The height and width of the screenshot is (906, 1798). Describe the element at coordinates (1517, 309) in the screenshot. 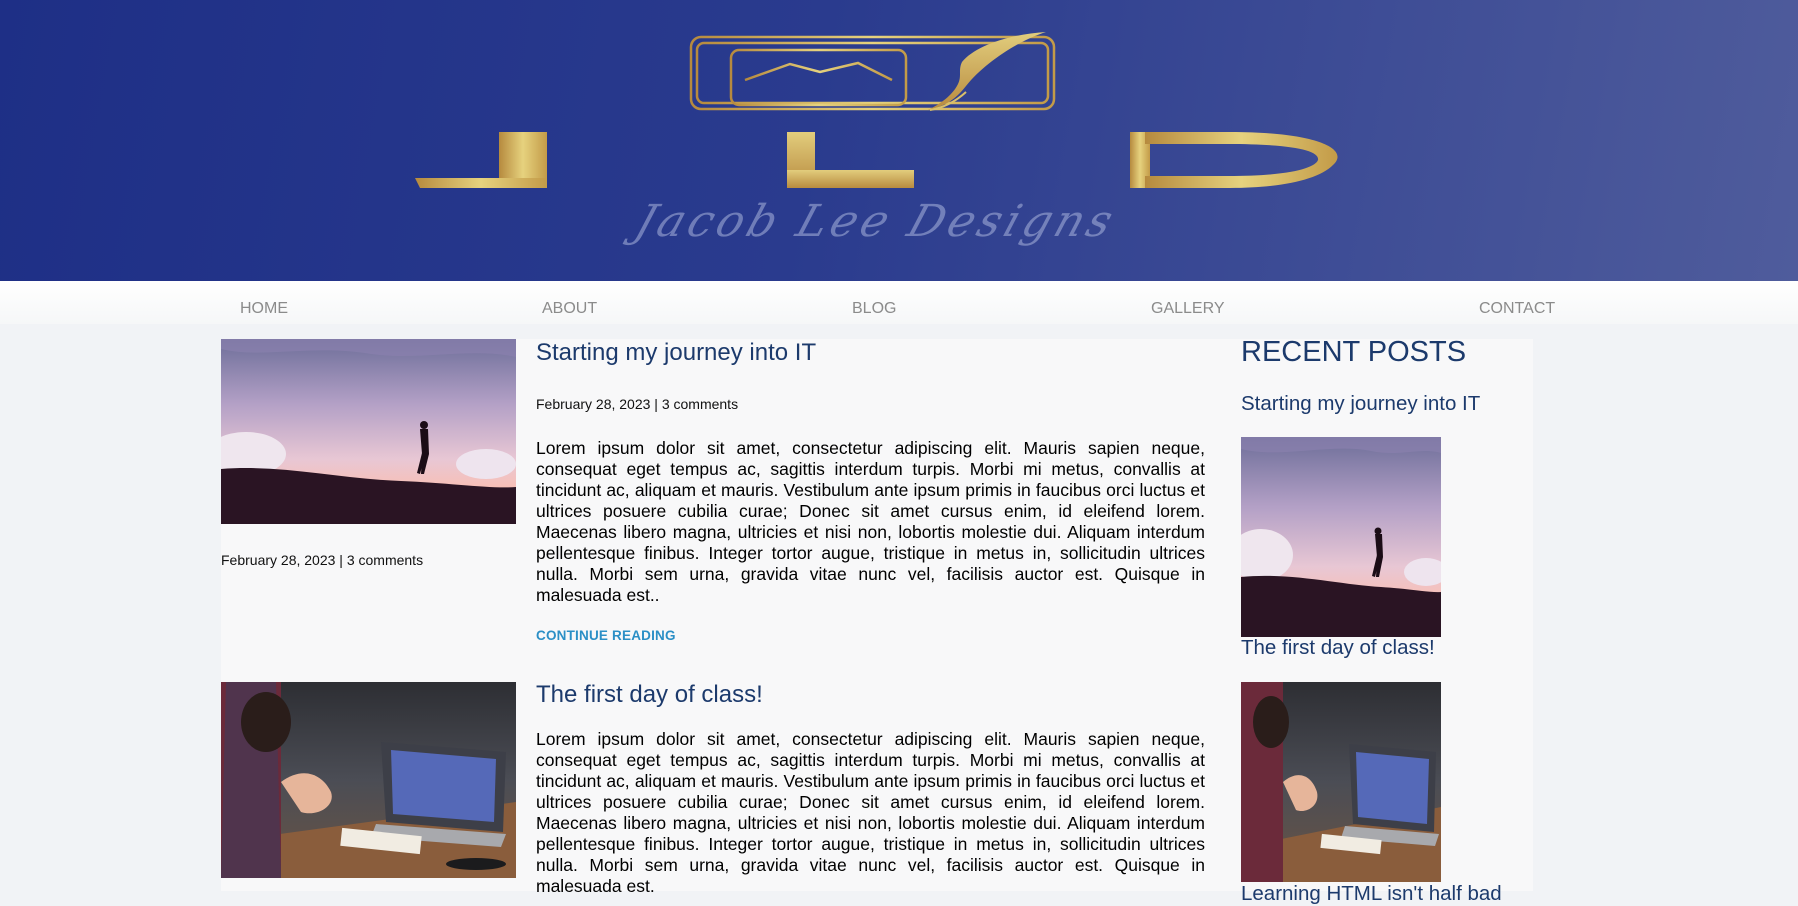

I see `nav-contact: CONTACT` at that location.